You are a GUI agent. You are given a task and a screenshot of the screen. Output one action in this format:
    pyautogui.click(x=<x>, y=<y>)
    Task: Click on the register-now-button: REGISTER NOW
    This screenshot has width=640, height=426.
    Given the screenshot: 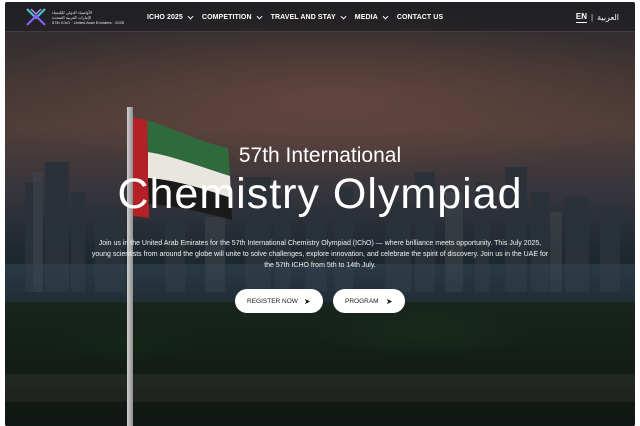 What is the action you would take?
    pyautogui.click(x=279, y=301)
    